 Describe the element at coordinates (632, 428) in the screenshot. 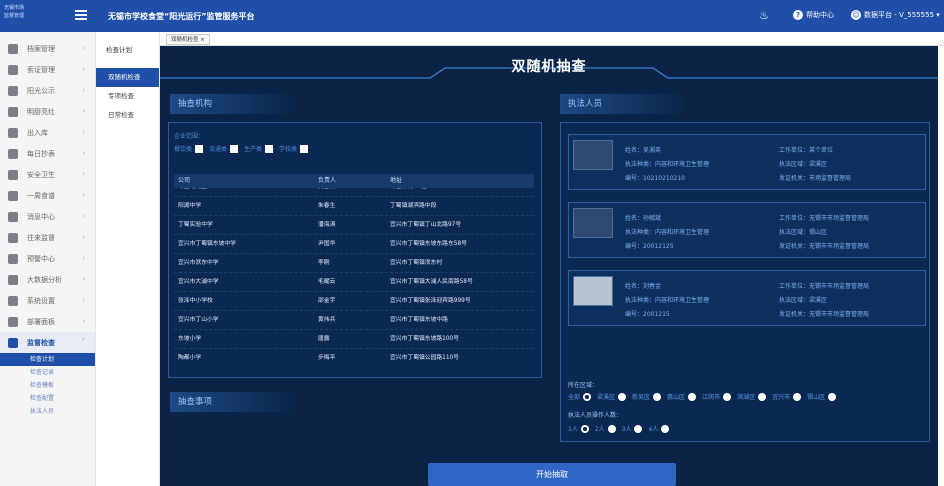

I see `count-option: 3人` at that location.